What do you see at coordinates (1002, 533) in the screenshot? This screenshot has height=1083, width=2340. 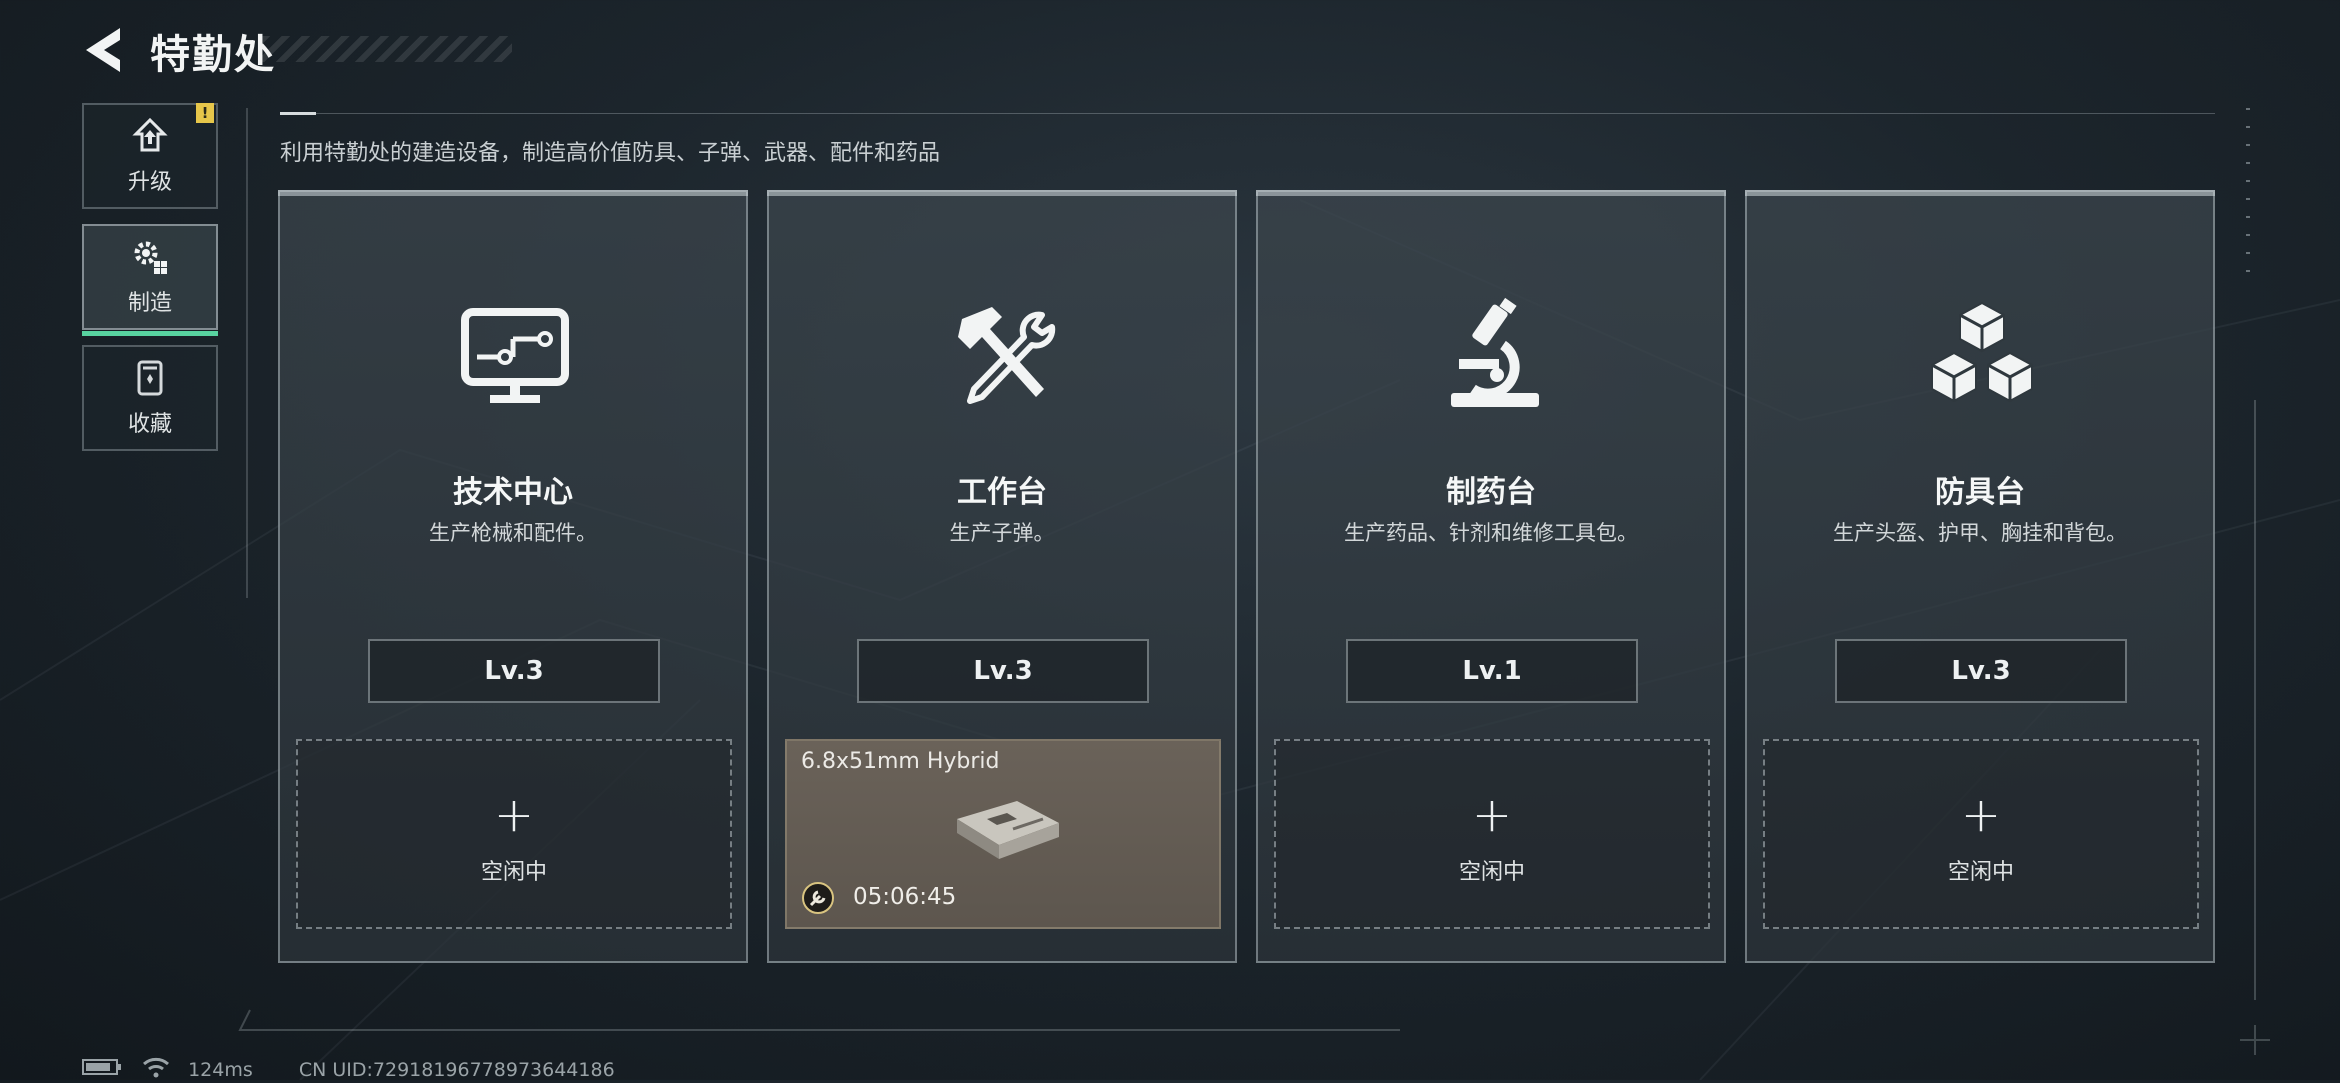 I see `station-description: 生产子弹。` at bounding box center [1002, 533].